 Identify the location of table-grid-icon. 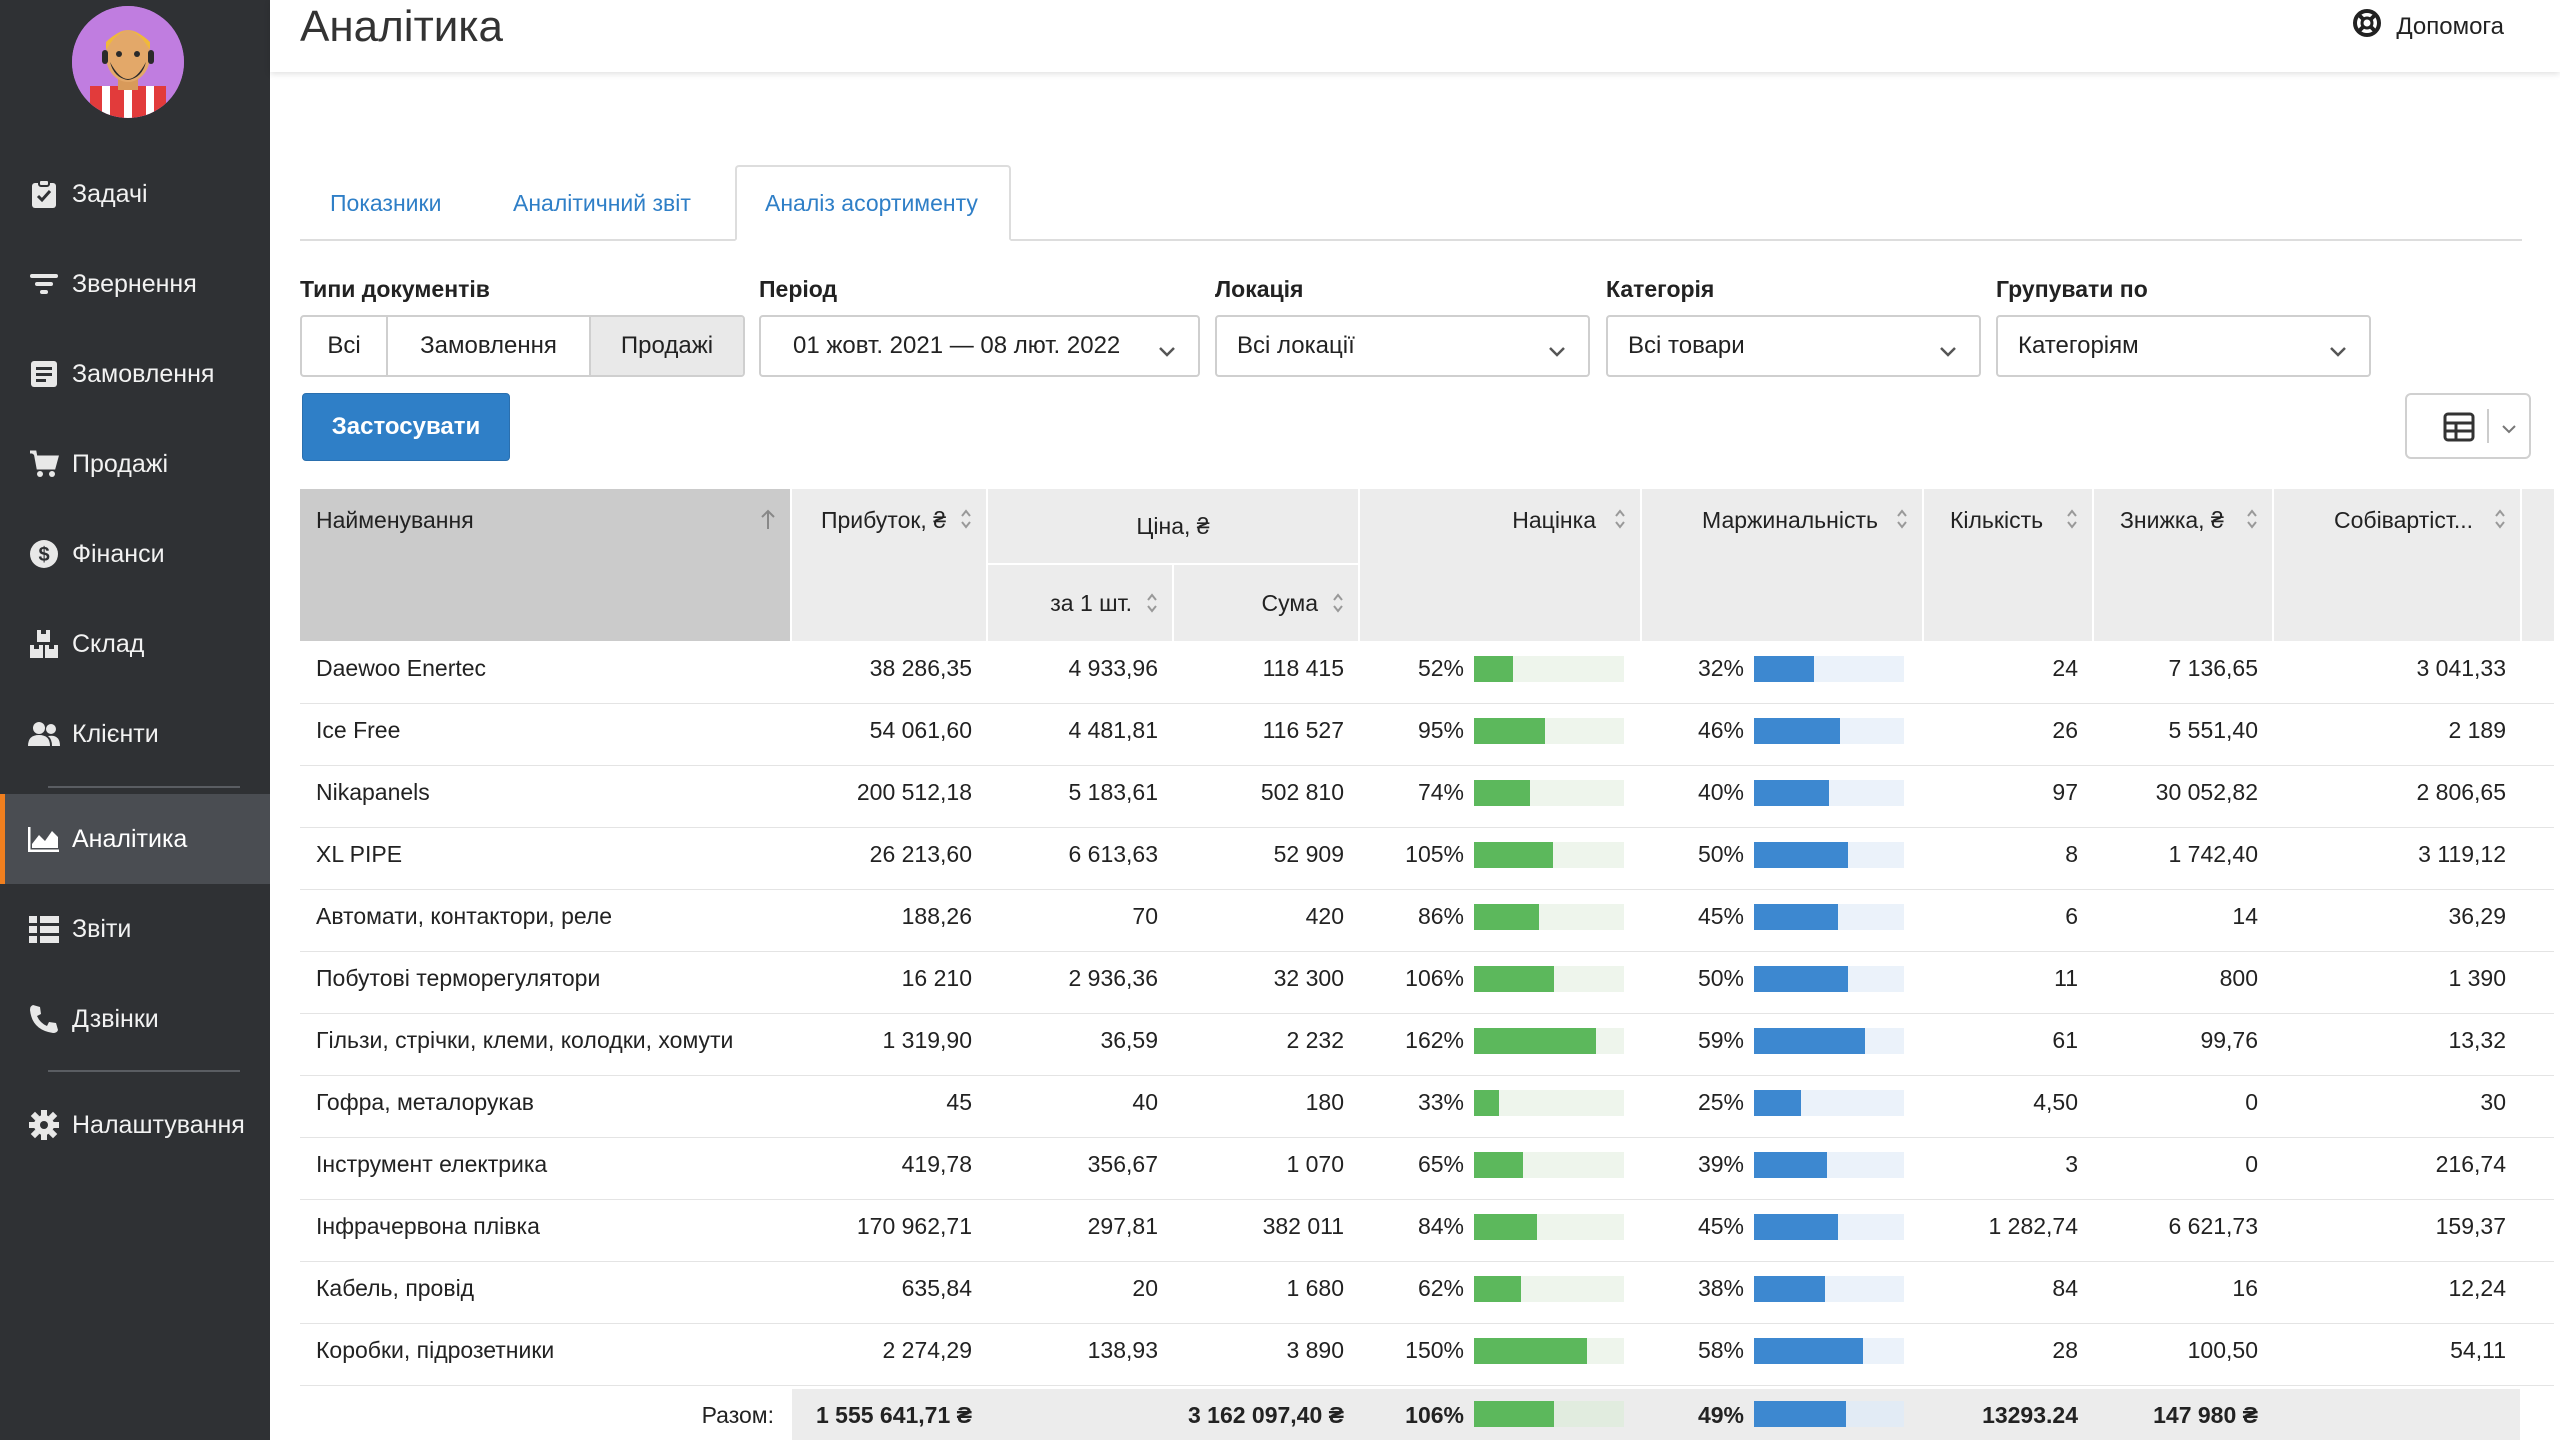
(2459, 429).